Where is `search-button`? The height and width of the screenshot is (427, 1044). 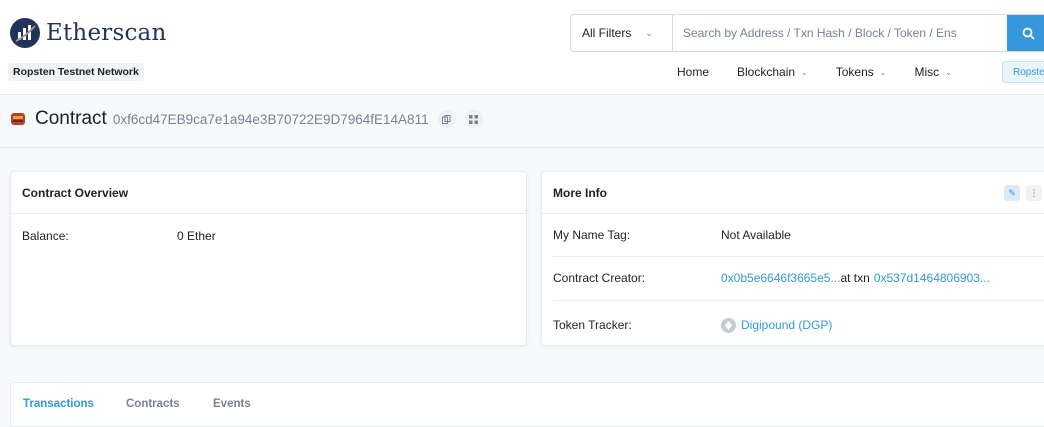 search-button is located at coordinates (1025, 33).